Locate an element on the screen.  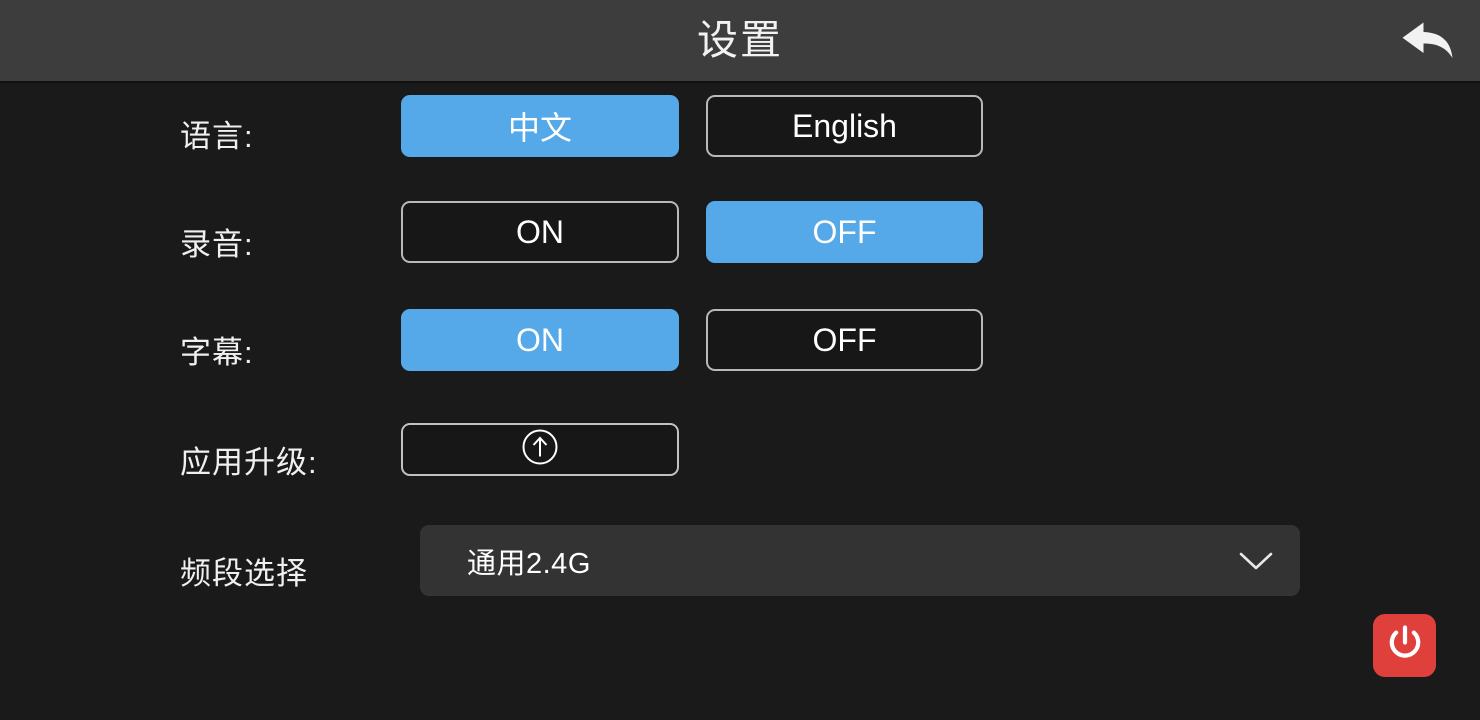
upload-circle-icon is located at coordinates (540, 449).